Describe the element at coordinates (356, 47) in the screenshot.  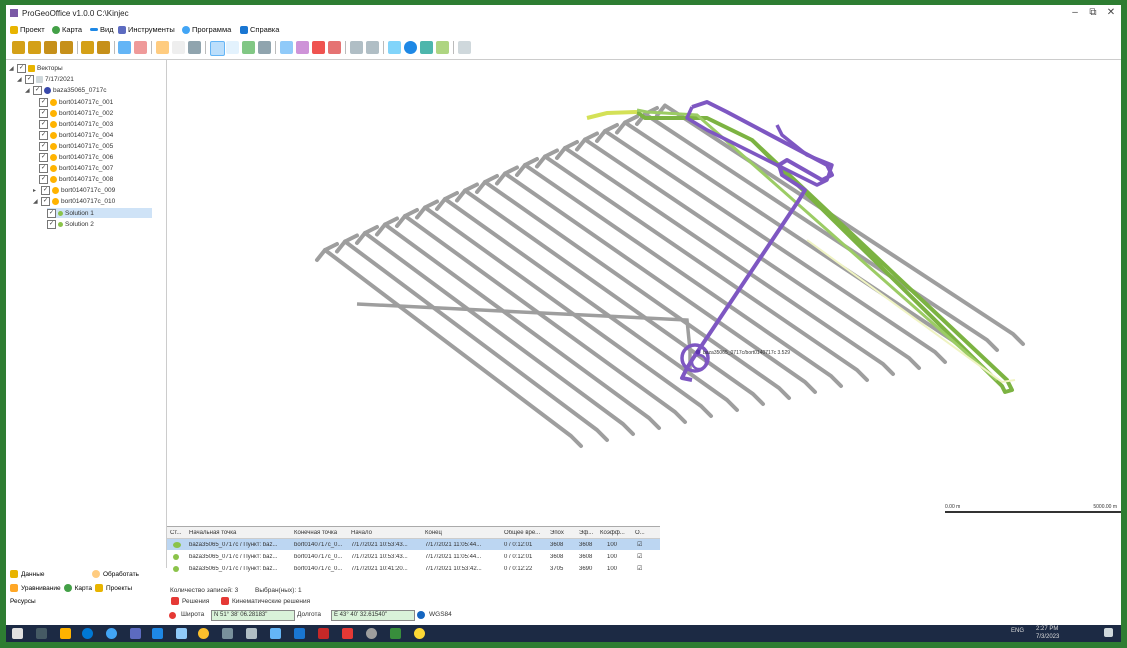
I see `undo-icon` at that location.